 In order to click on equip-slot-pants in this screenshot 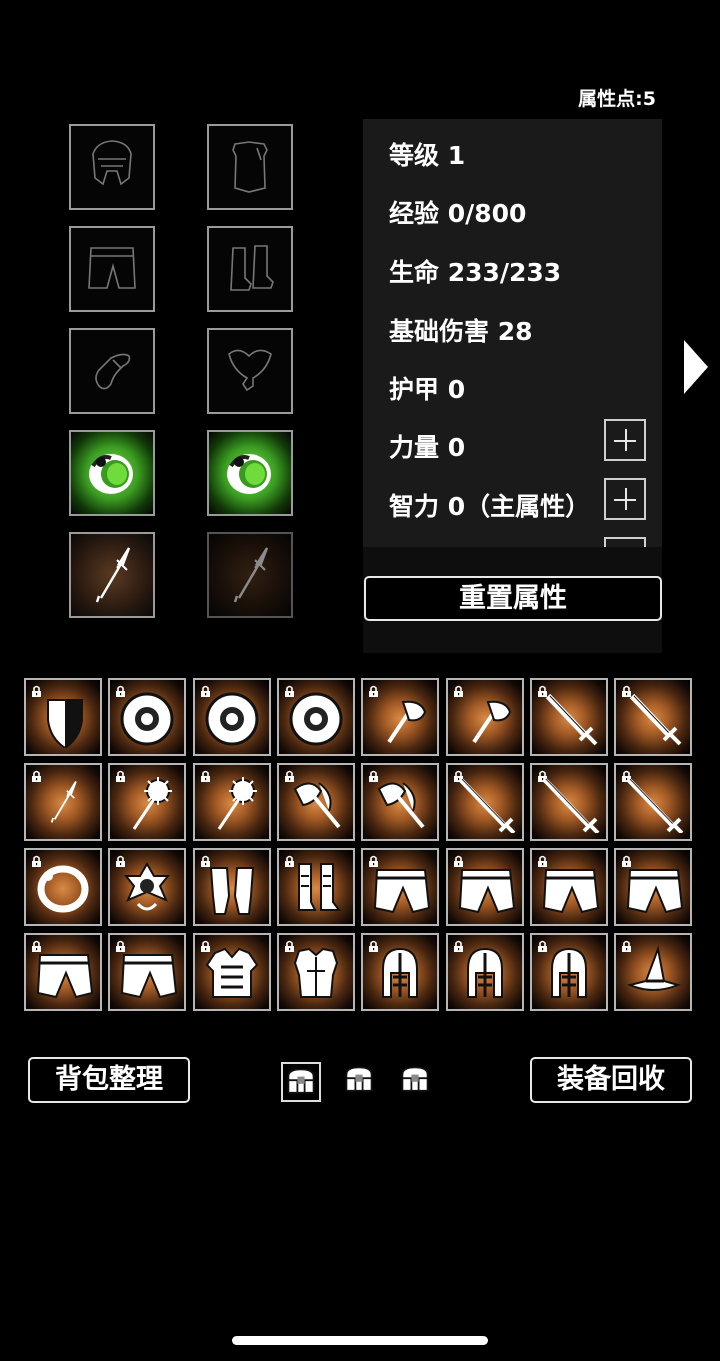, I will do `click(112, 269)`.